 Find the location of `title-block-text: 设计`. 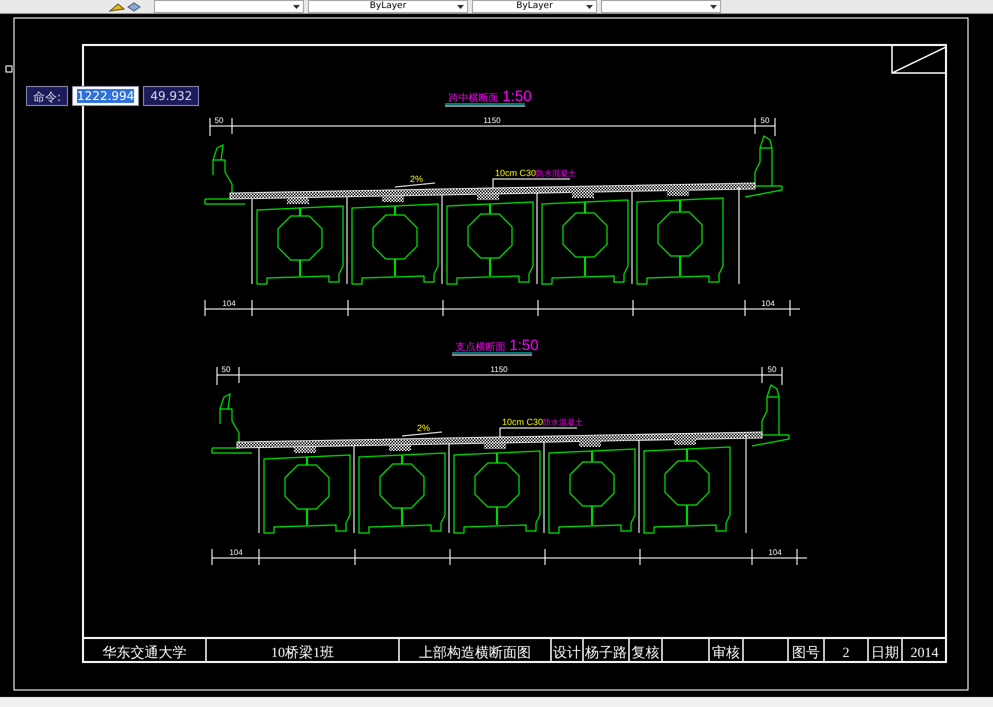

title-block-text: 设计 is located at coordinates (567, 653).